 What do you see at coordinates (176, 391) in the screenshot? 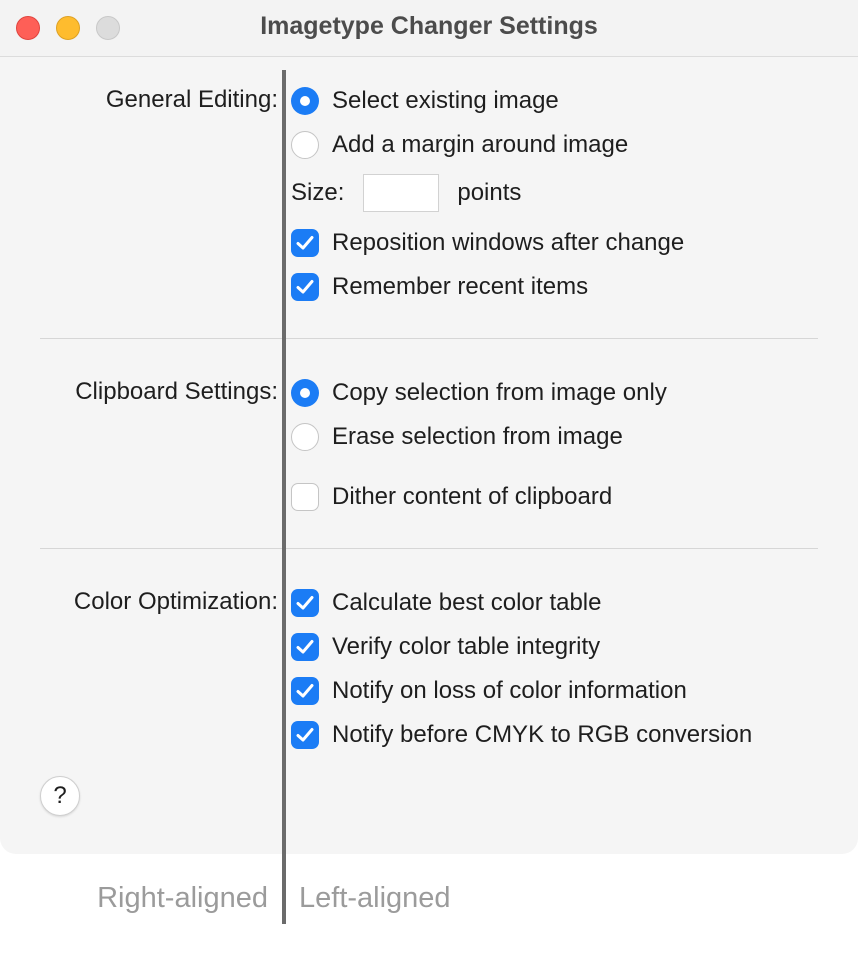
I see `clipboard-settings-label: Clipboard Settings:` at bounding box center [176, 391].